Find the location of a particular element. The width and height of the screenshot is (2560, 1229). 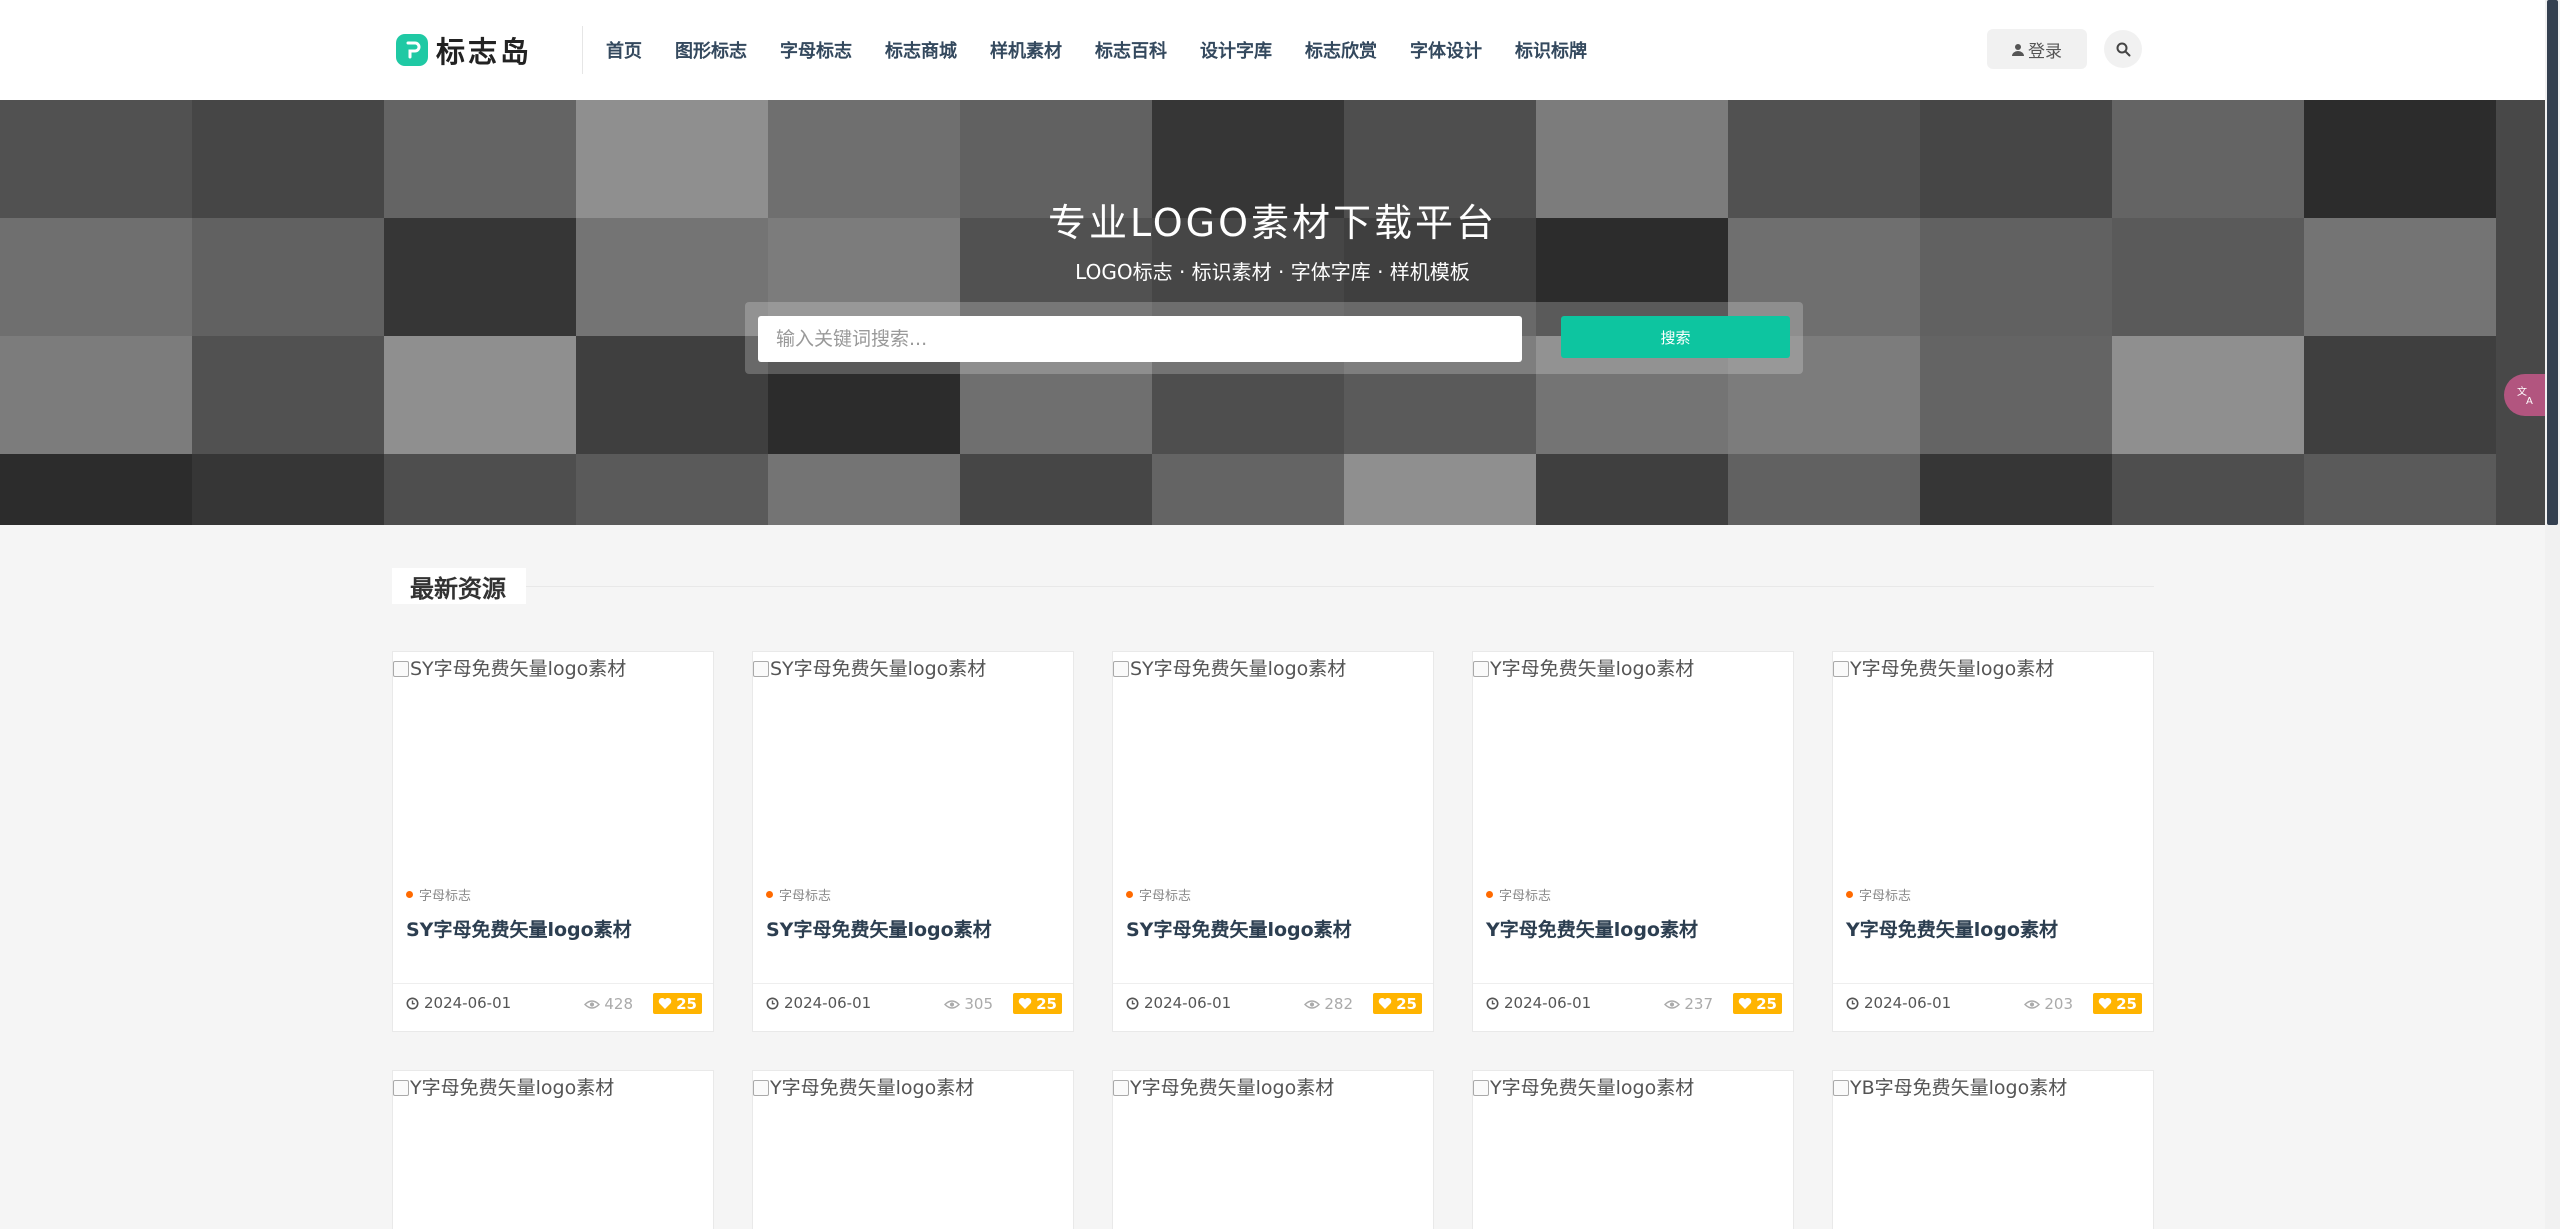

hero-title: 专业LOGO素材下载平台 is located at coordinates (1272, 223).